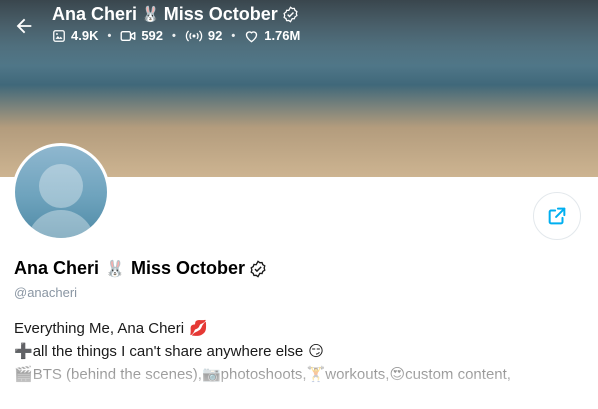  What do you see at coordinates (115, 268) in the screenshot?
I see `profile-name-emoji: 🐰` at bounding box center [115, 268].